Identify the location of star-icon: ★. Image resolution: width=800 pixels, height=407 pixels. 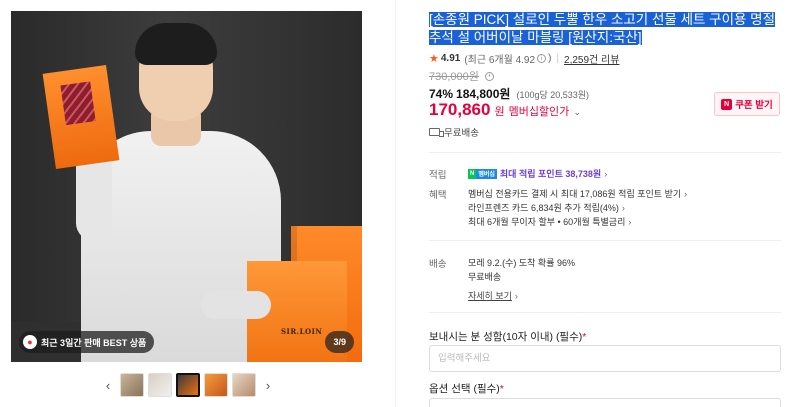
(434, 59).